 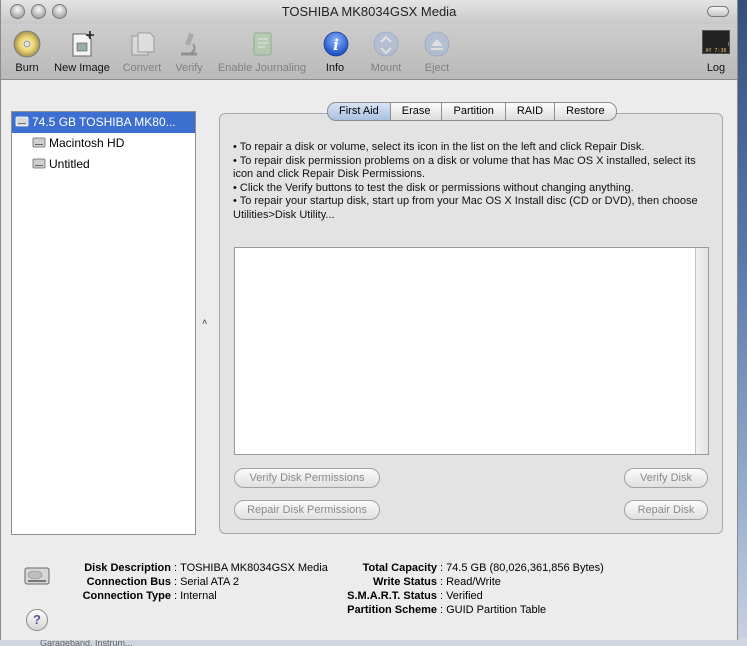 I want to click on info-key: Total Capacity, so click(x=399, y=568).